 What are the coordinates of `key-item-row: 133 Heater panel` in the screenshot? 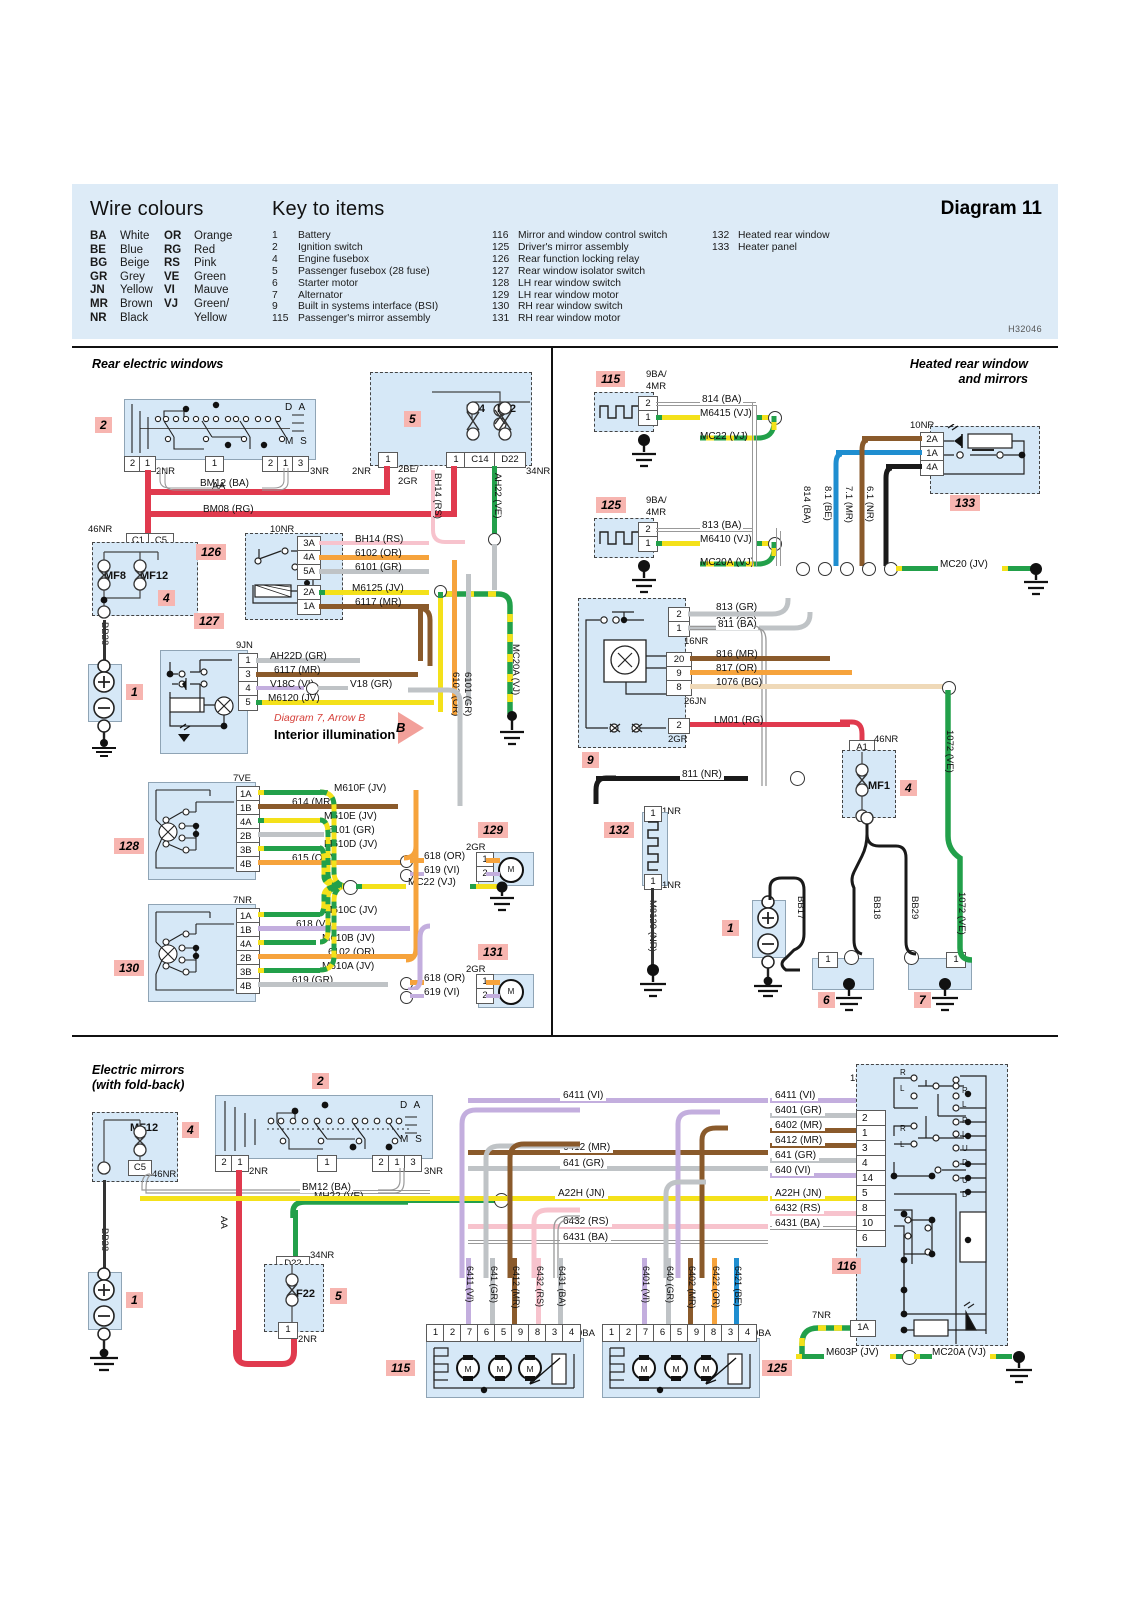 It's located at (771, 248).